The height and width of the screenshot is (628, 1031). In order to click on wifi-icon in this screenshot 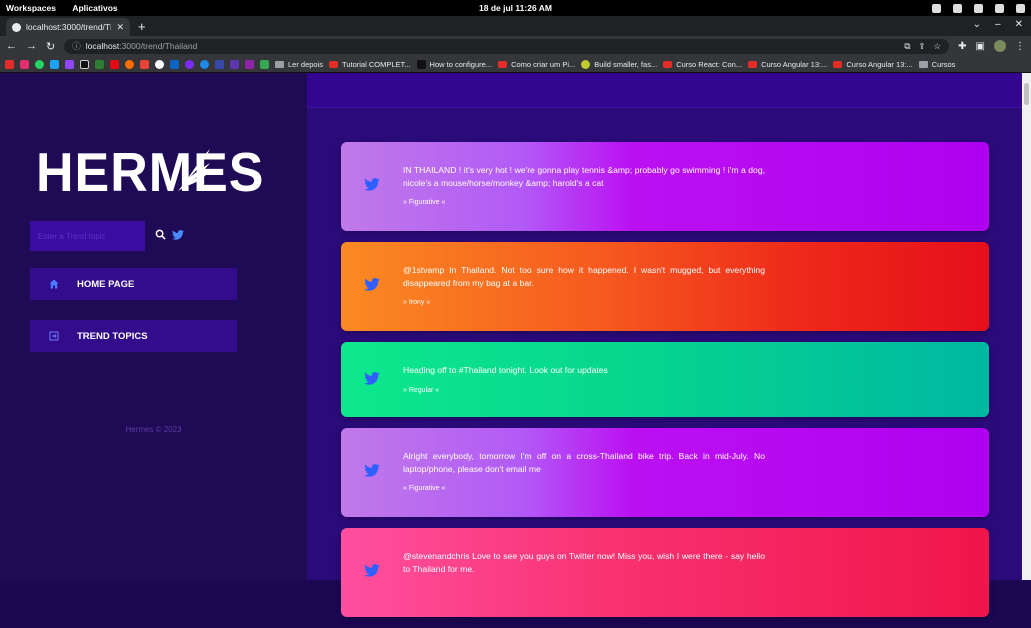, I will do `click(978, 8)`.